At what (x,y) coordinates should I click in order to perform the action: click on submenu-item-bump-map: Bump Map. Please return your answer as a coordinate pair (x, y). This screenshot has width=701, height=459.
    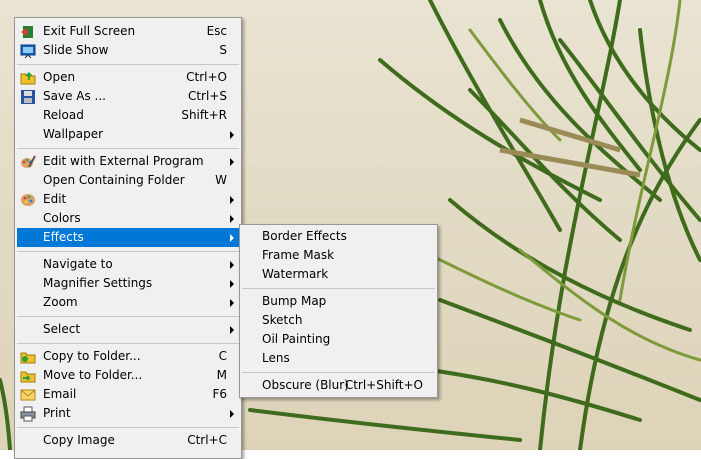
    Looking at the image, I should click on (338, 301).